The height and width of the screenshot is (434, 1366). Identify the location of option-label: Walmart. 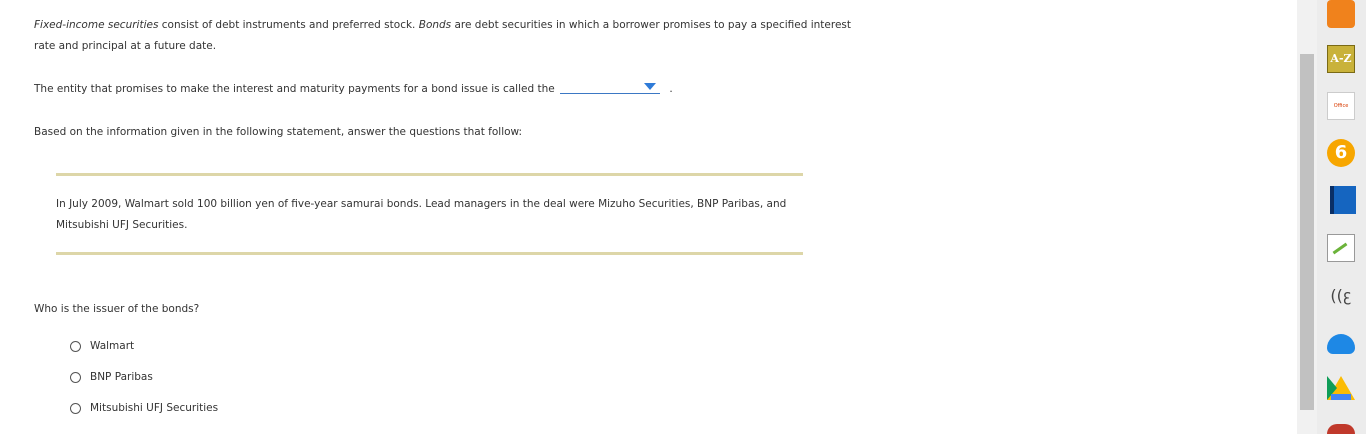
(112, 346).